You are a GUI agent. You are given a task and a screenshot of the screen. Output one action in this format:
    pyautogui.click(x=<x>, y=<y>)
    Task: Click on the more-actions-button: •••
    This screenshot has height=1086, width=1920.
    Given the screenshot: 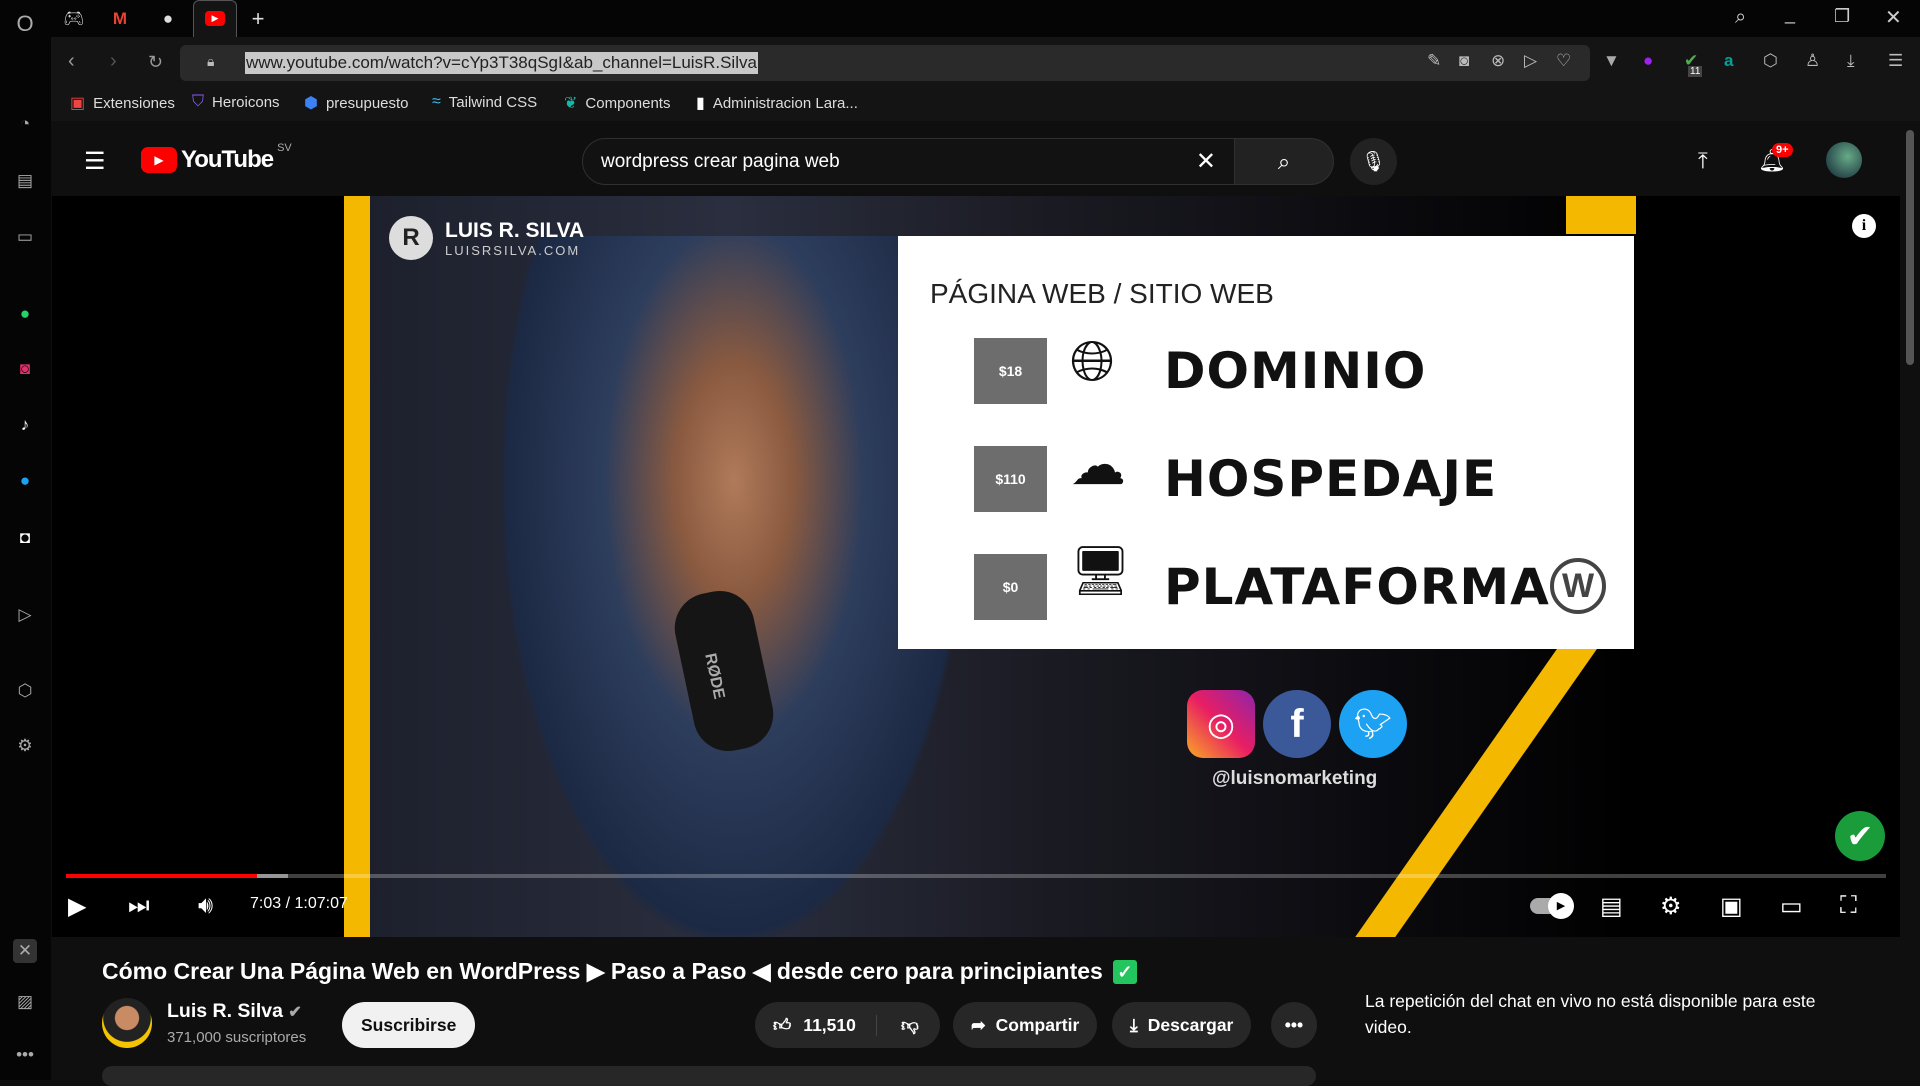 What is the action you would take?
    pyautogui.click(x=1294, y=1025)
    